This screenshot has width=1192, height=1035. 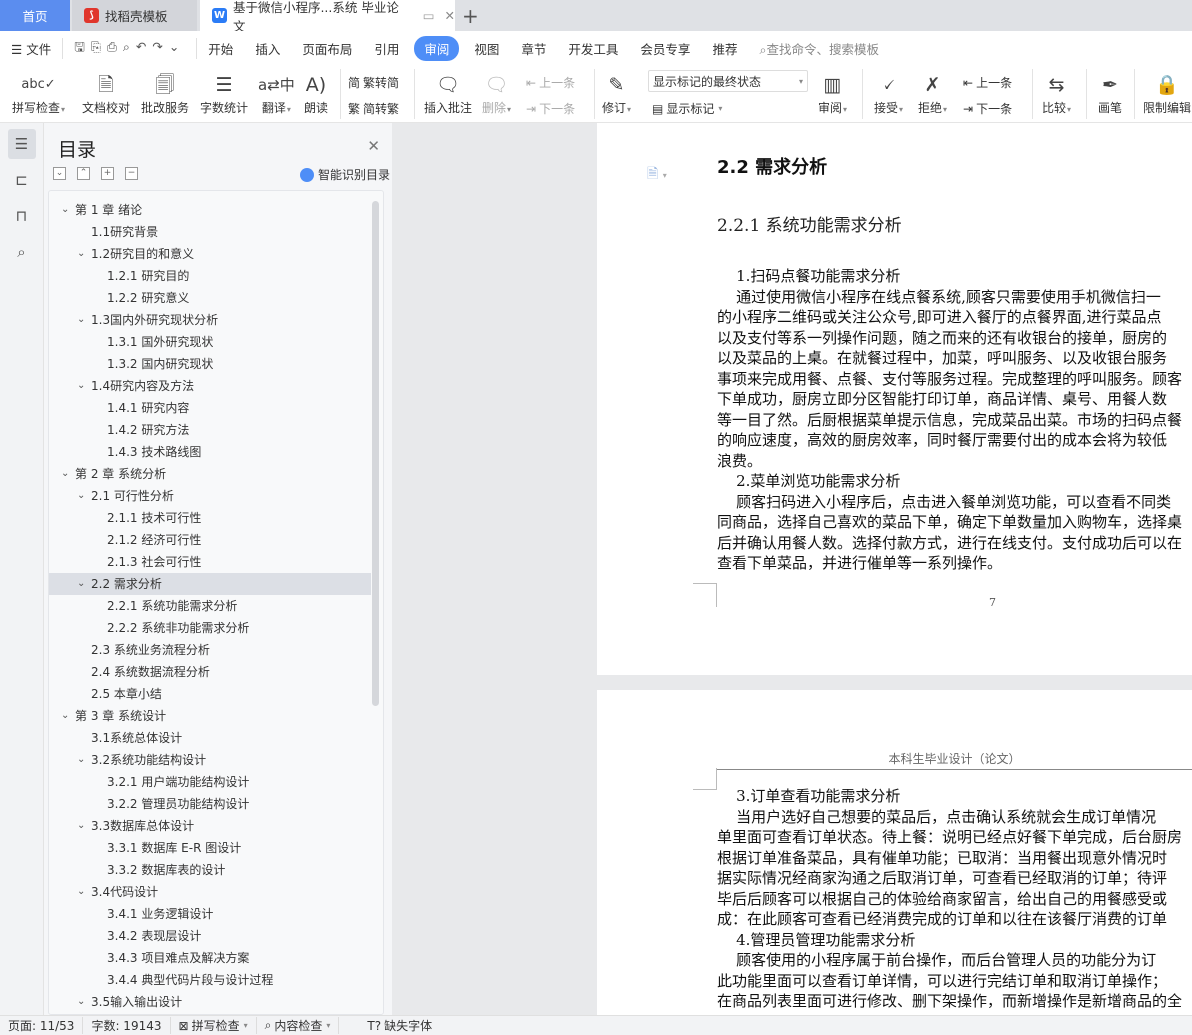 I want to click on toc-item: 2.1.1 技术可行性, so click(x=210, y=518).